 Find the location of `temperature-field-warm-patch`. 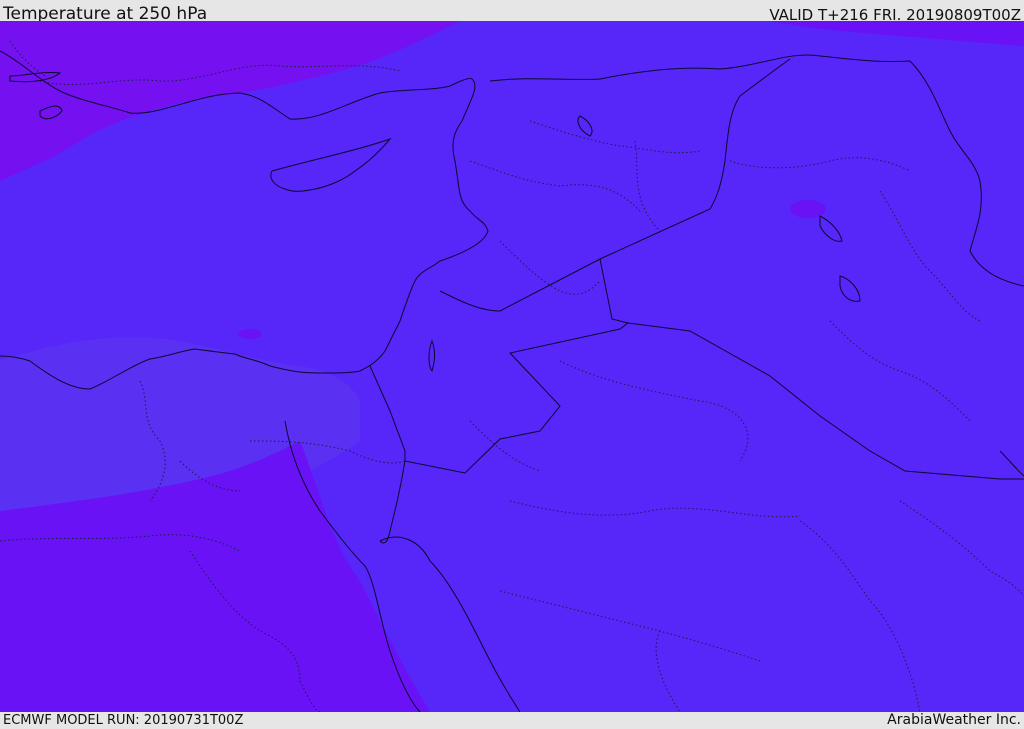

temperature-field-warm-patch is located at coordinates (808, 209).